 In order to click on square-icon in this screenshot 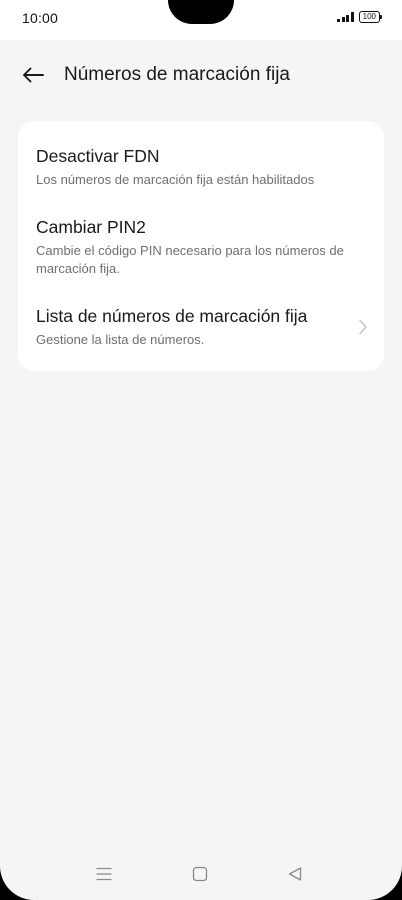, I will do `click(200, 874)`.